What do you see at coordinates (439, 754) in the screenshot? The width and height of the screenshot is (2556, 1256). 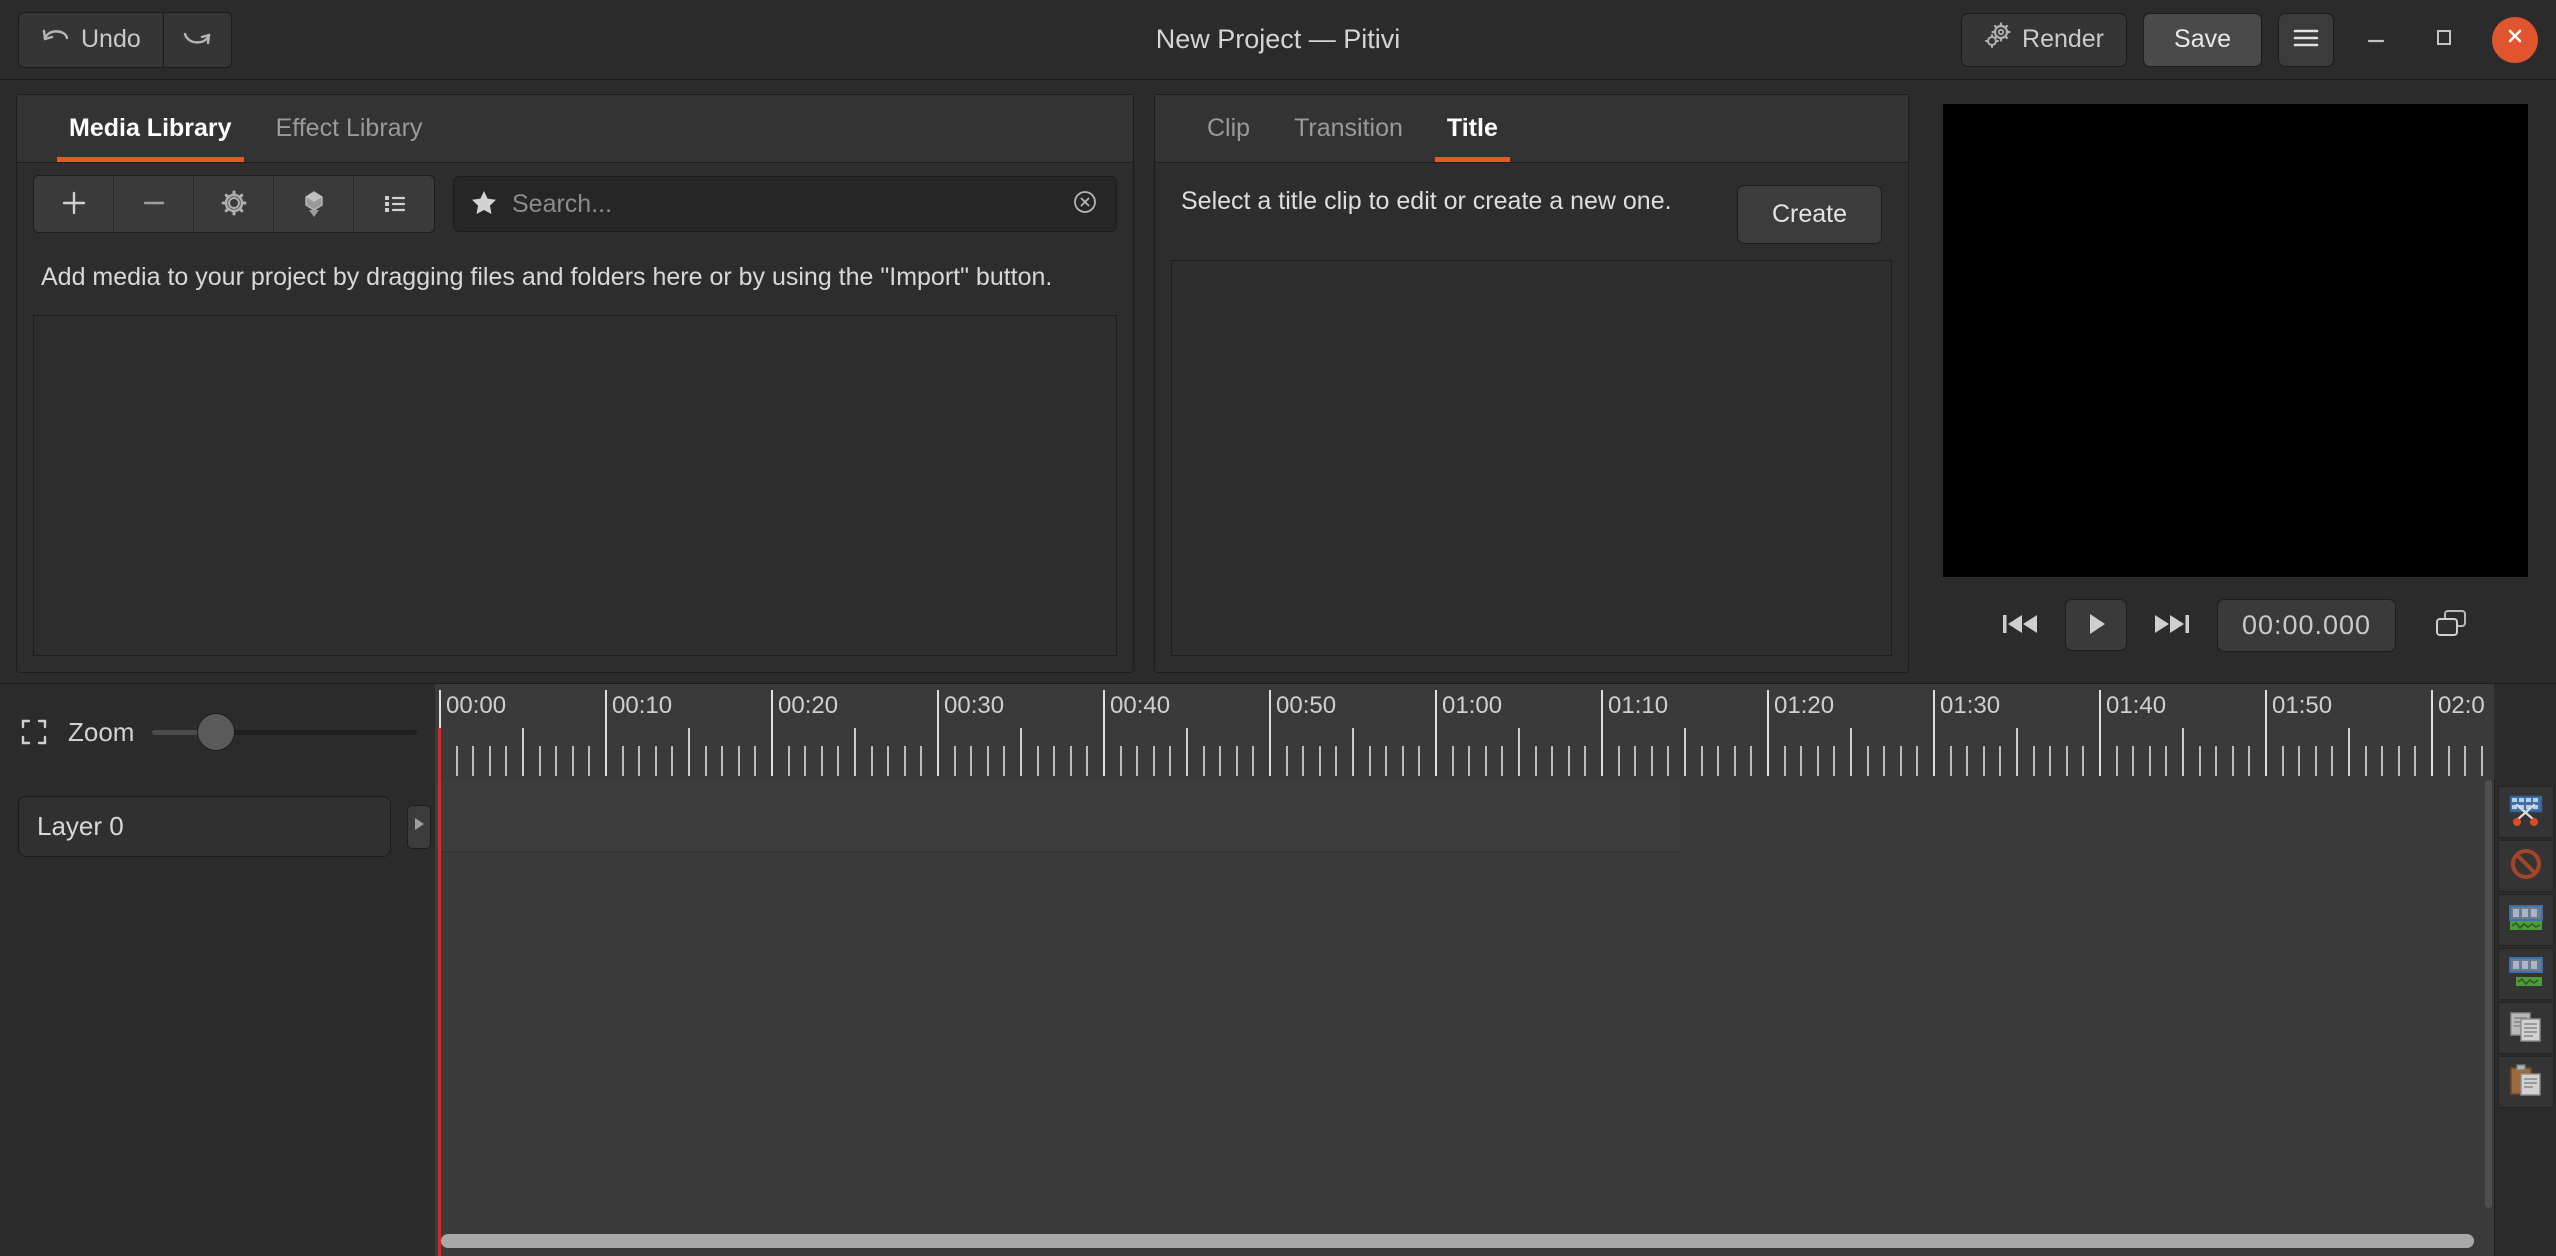 I see `ruler-playhead` at bounding box center [439, 754].